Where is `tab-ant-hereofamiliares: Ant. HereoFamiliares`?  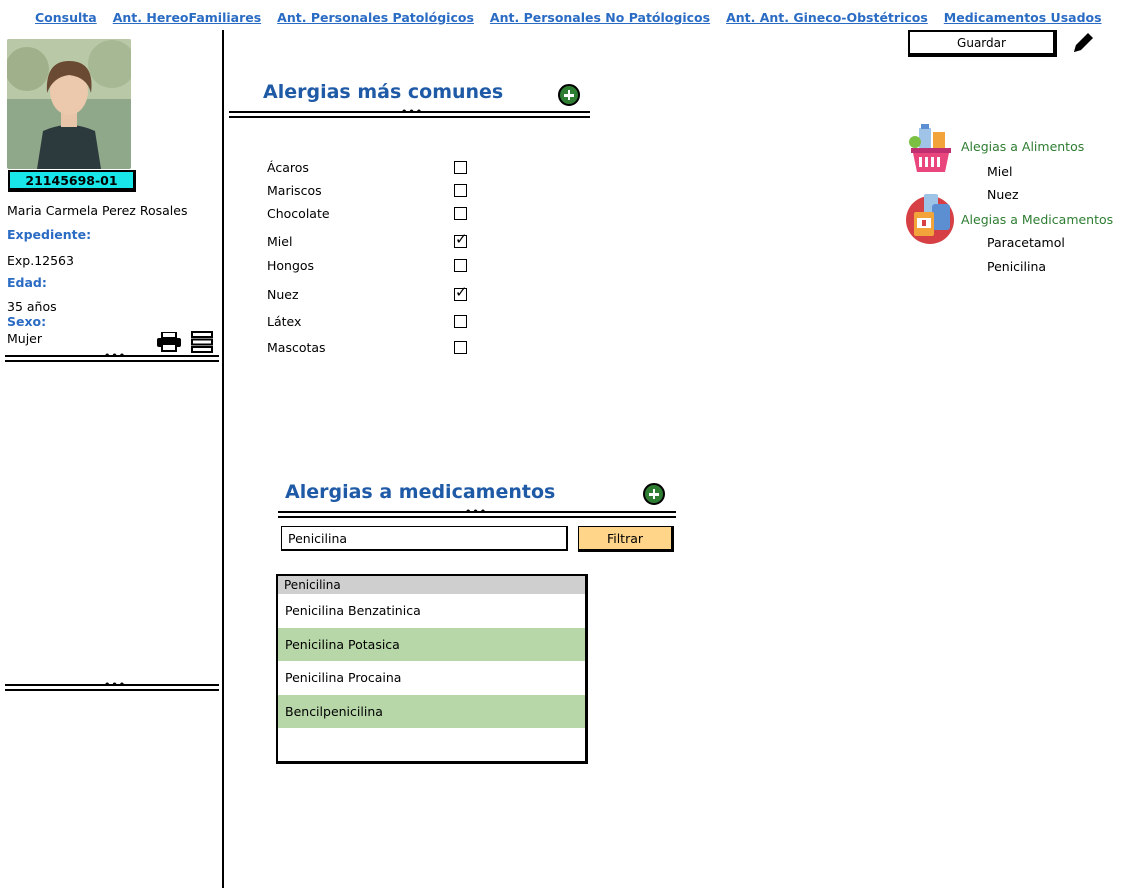 tab-ant-hereofamiliares: Ant. HereoFamiliares is located at coordinates (187, 17).